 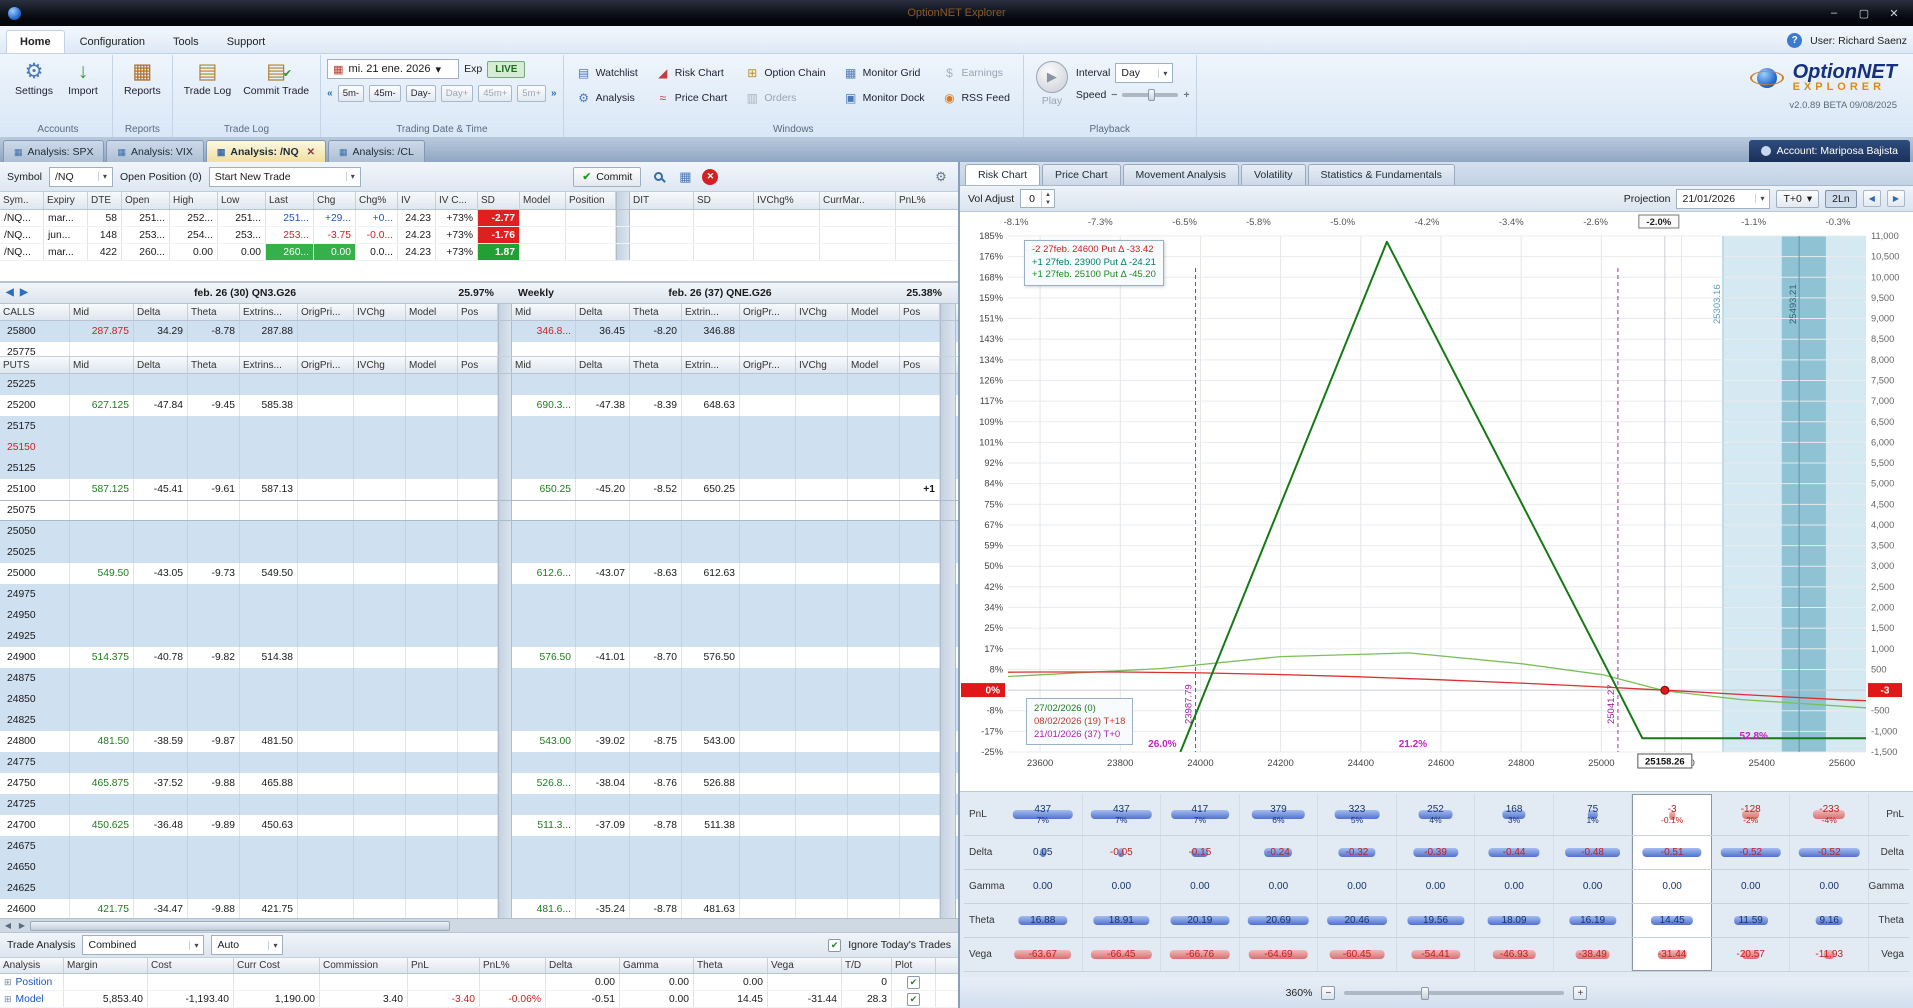 What do you see at coordinates (479, 615) in the screenshot?
I see `option-row: 24950` at bounding box center [479, 615].